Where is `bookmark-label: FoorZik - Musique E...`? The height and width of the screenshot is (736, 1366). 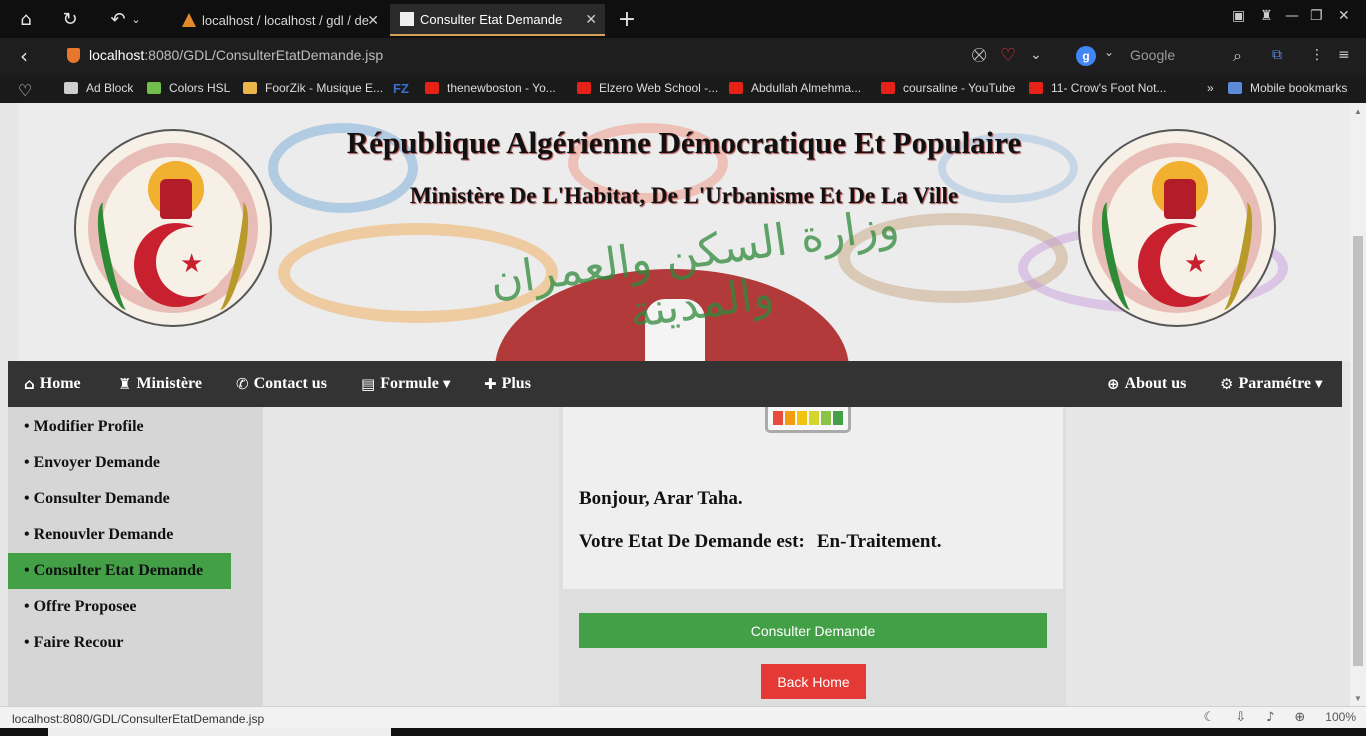 bookmark-label: FoorZik - Musique E... is located at coordinates (324, 88).